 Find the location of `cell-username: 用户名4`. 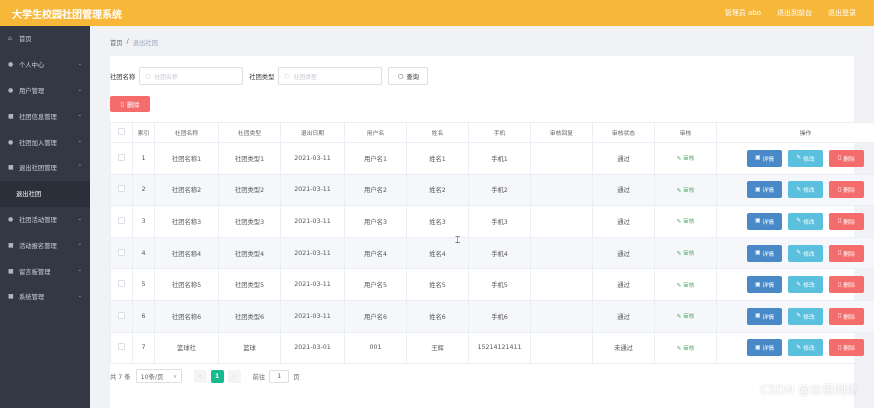

cell-username: 用户名4 is located at coordinates (375, 253).